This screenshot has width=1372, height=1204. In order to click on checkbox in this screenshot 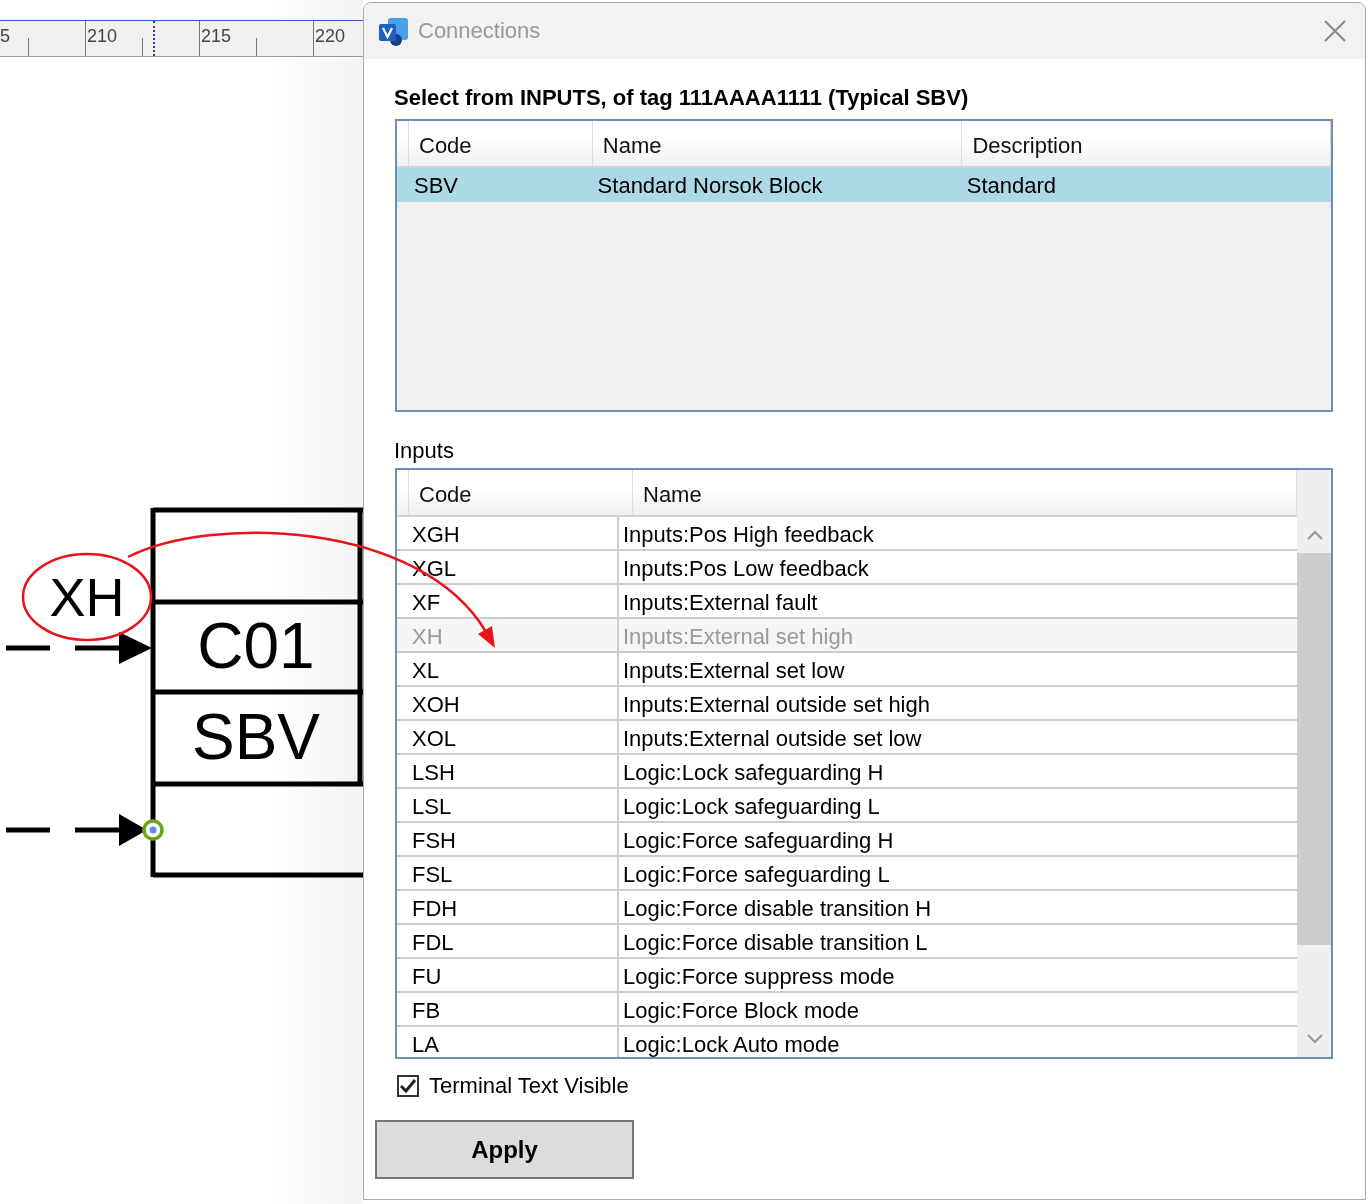, I will do `click(408, 1086)`.